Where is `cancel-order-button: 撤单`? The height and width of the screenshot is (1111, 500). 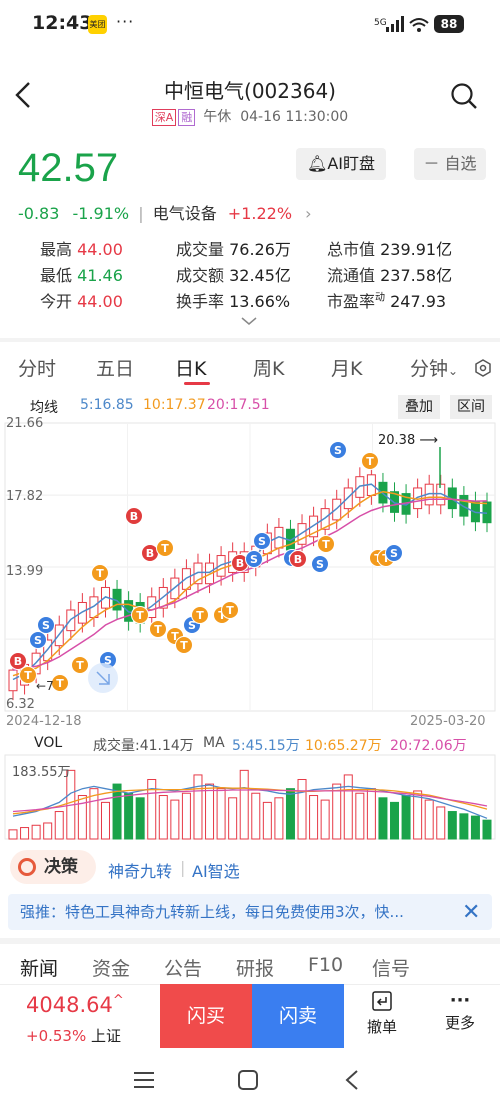 cancel-order-button: 撤单 is located at coordinates (382, 1013).